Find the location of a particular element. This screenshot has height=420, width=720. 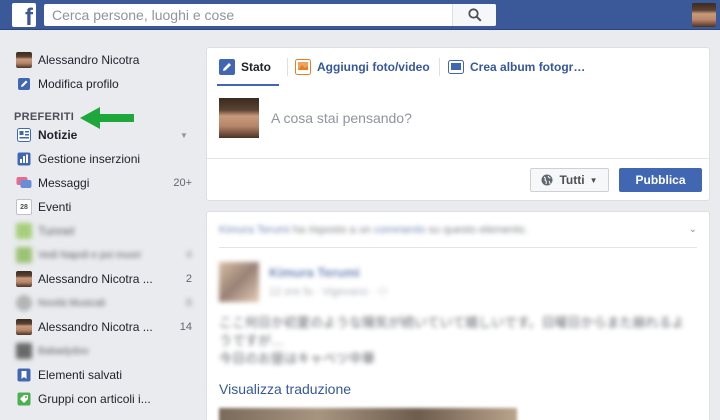

search-icon is located at coordinates (474, 15).